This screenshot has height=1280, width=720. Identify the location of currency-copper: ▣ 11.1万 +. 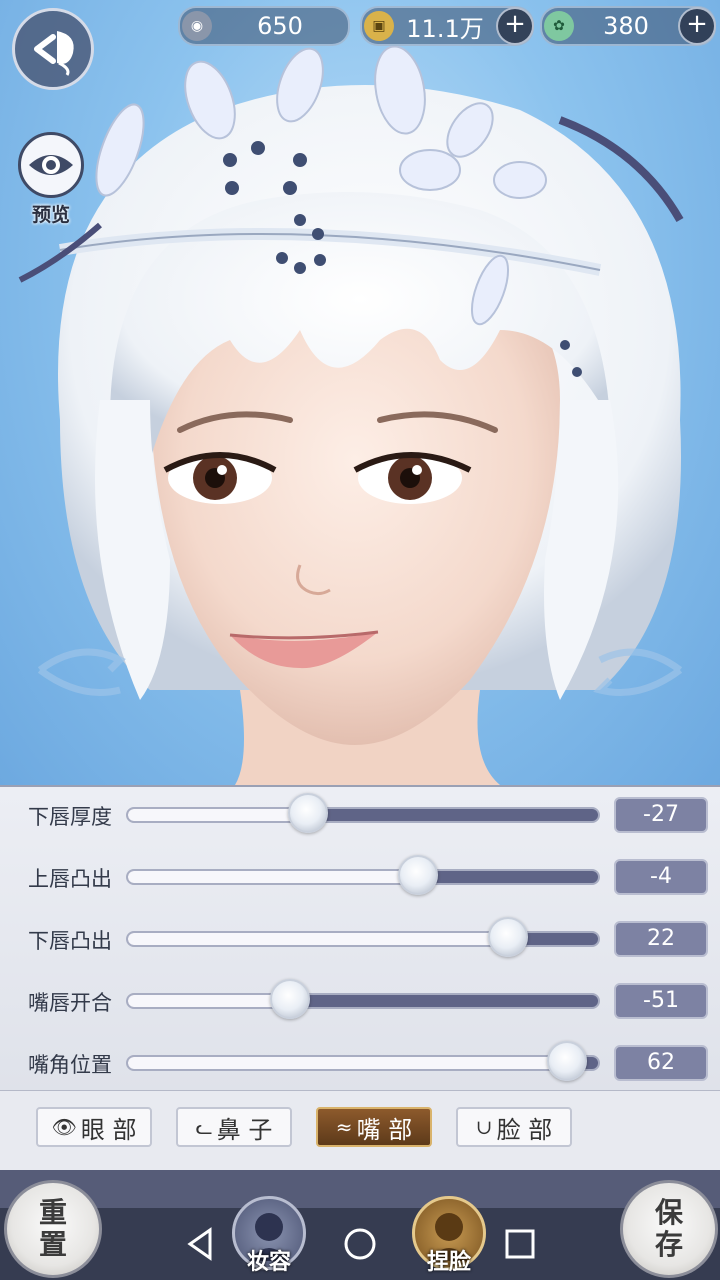
(447, 26).